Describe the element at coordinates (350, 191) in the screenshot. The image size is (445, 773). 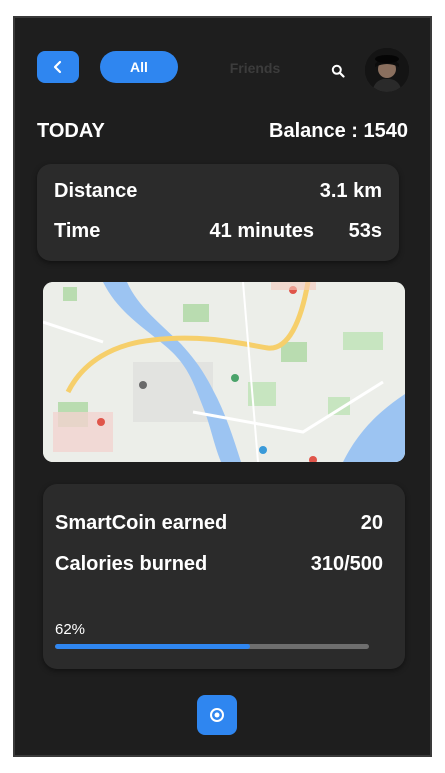
I see `distance-value: 3.1 km` at that location.